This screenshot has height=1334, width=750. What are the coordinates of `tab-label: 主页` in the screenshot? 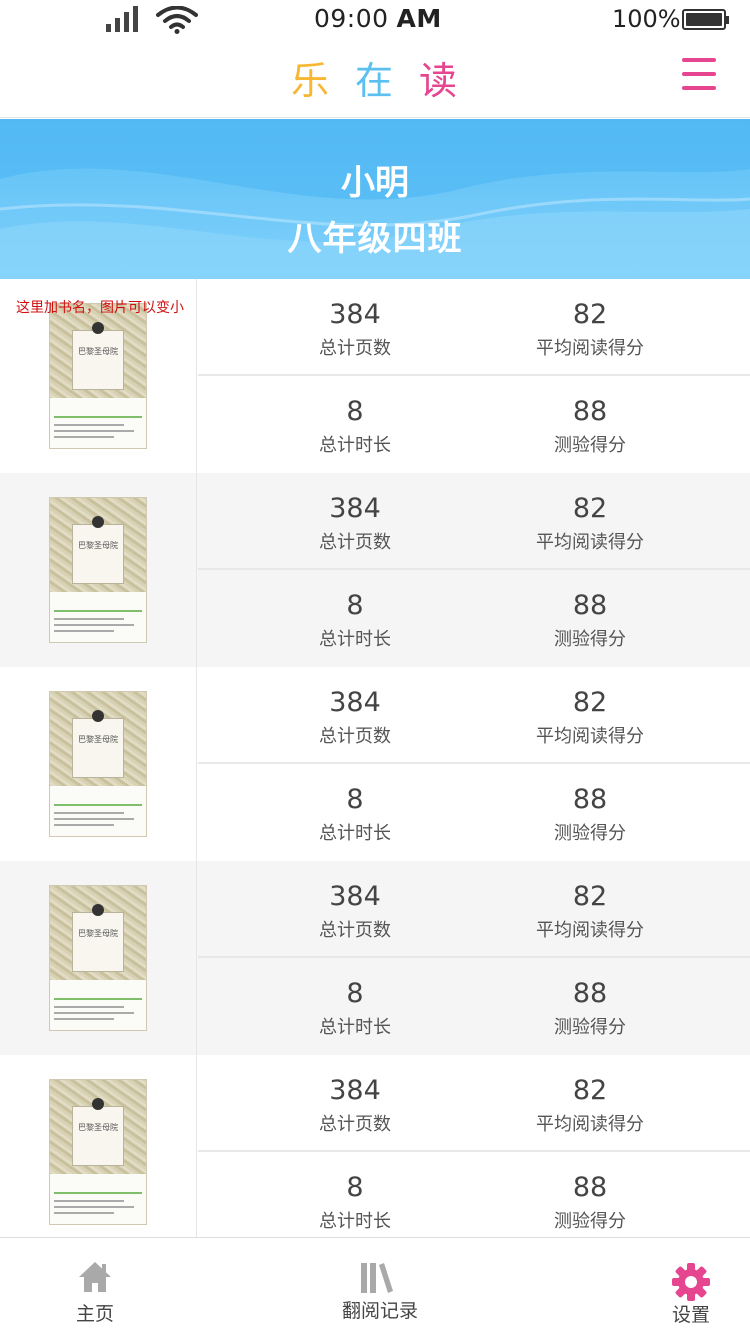 It's located at (94, 1314).